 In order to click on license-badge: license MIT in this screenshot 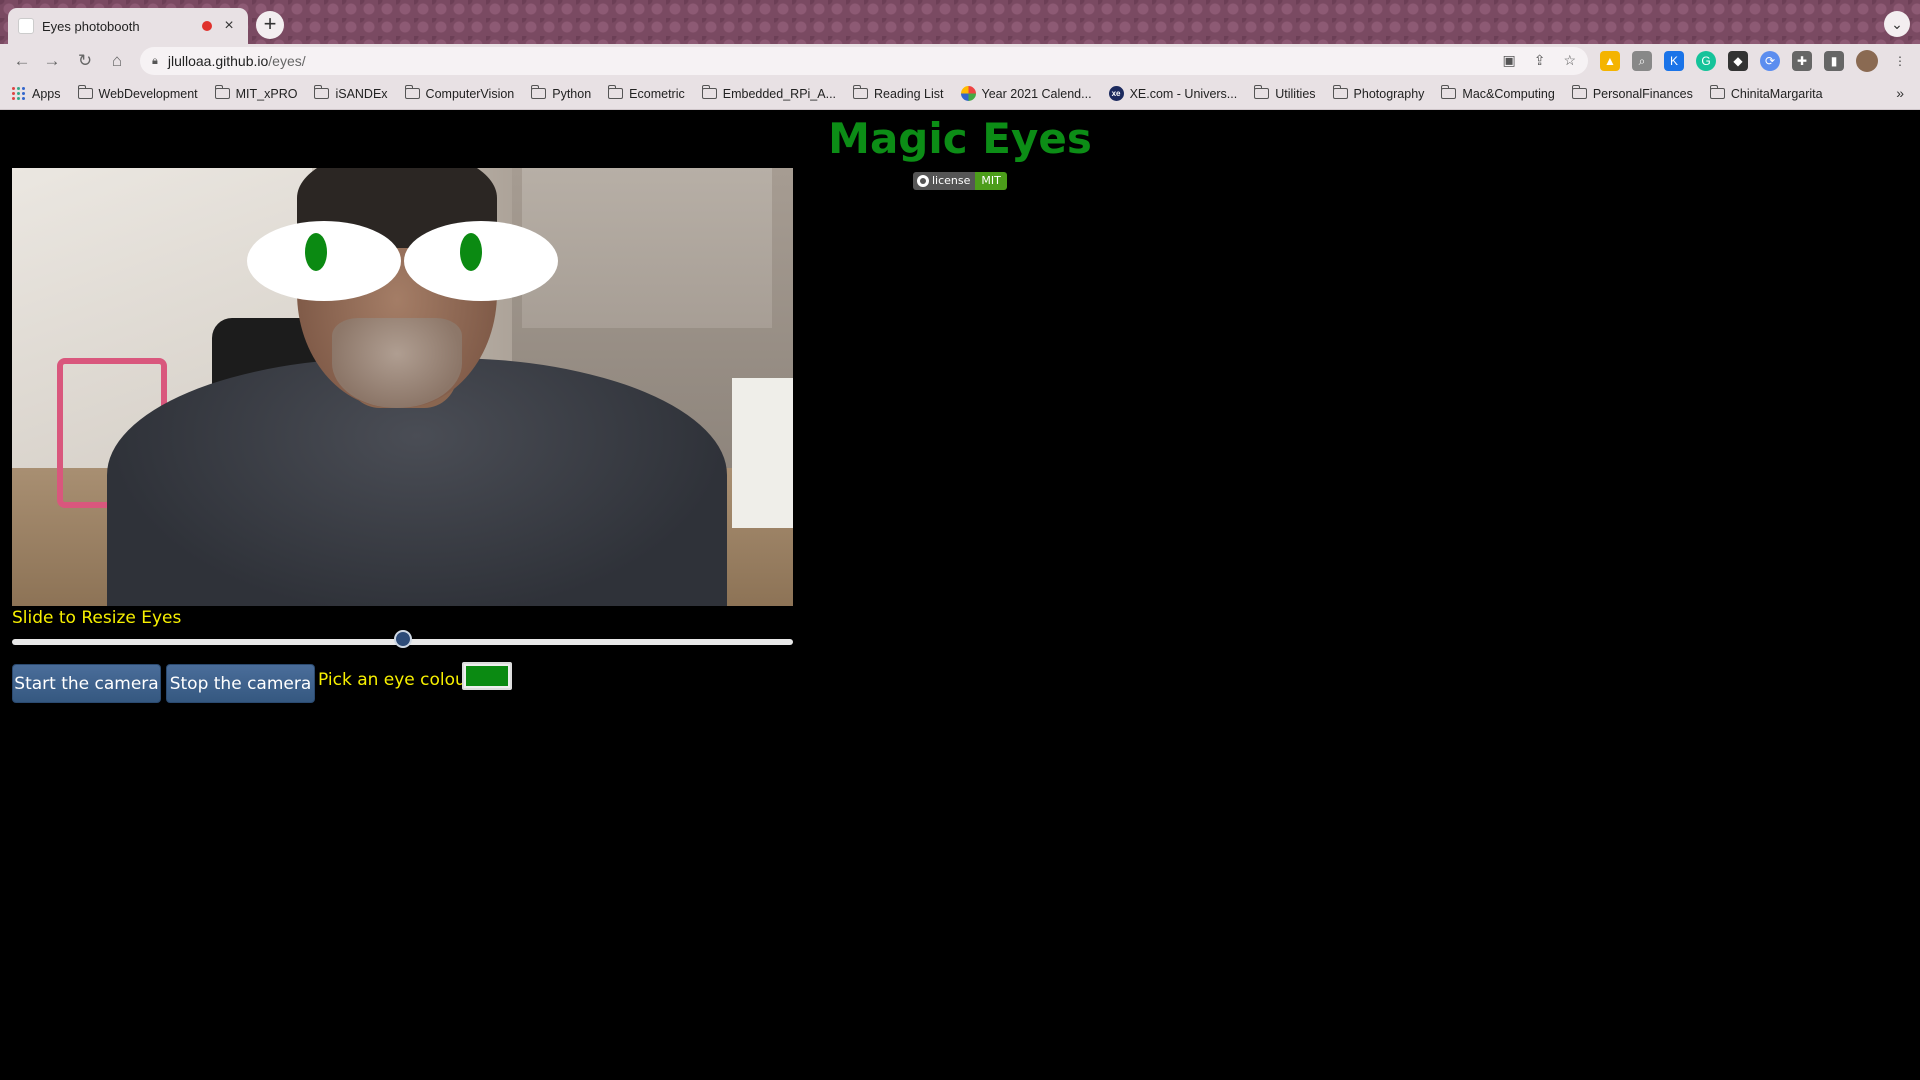, I will do `click(960, 181)`.